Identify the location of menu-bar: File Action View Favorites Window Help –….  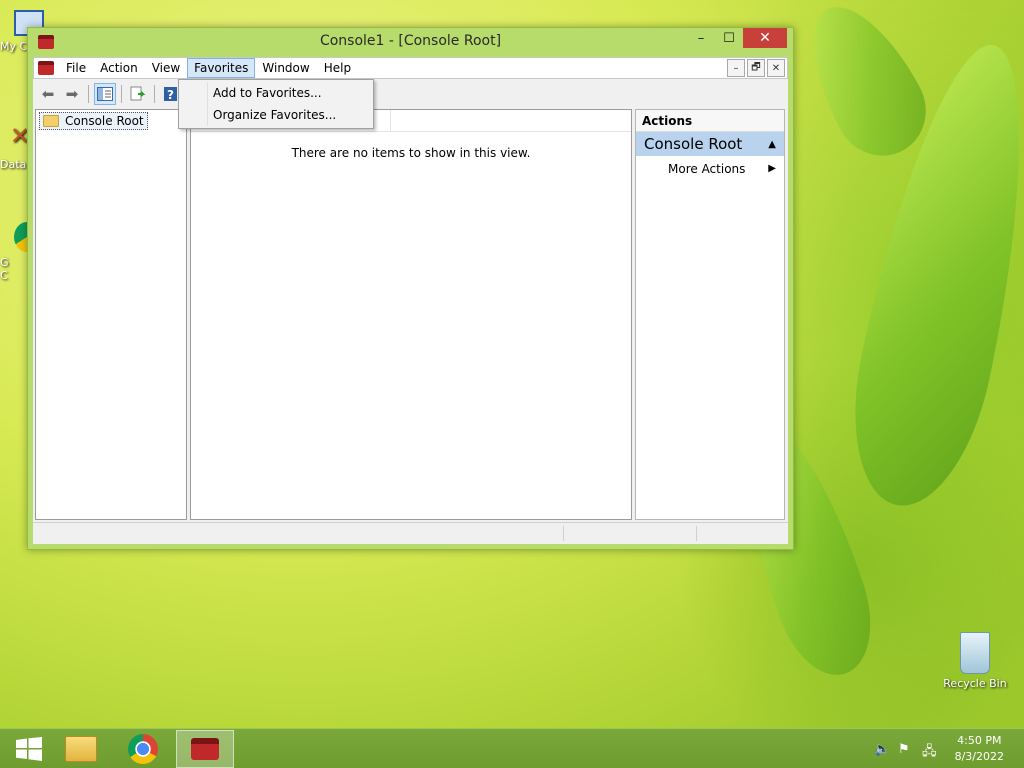
(410, 68).